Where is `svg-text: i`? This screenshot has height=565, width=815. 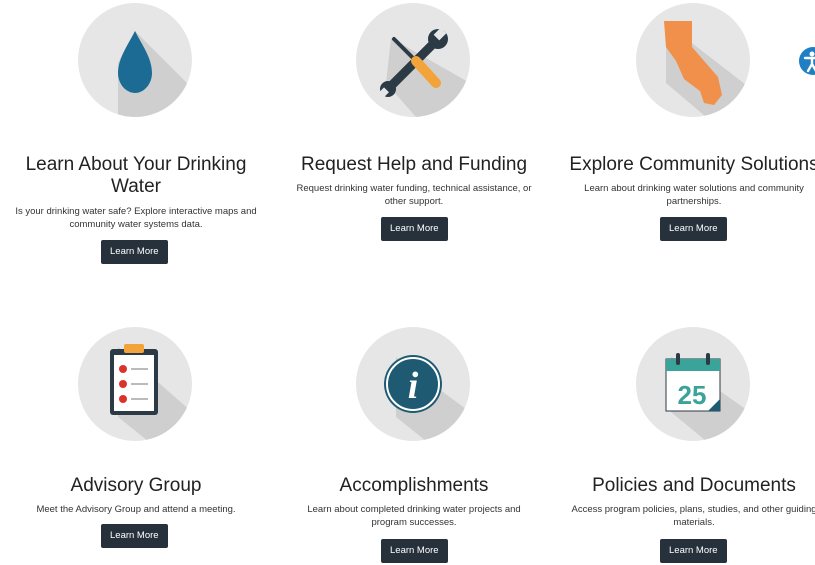 svg-text: i is located at coordinates (413, 386).